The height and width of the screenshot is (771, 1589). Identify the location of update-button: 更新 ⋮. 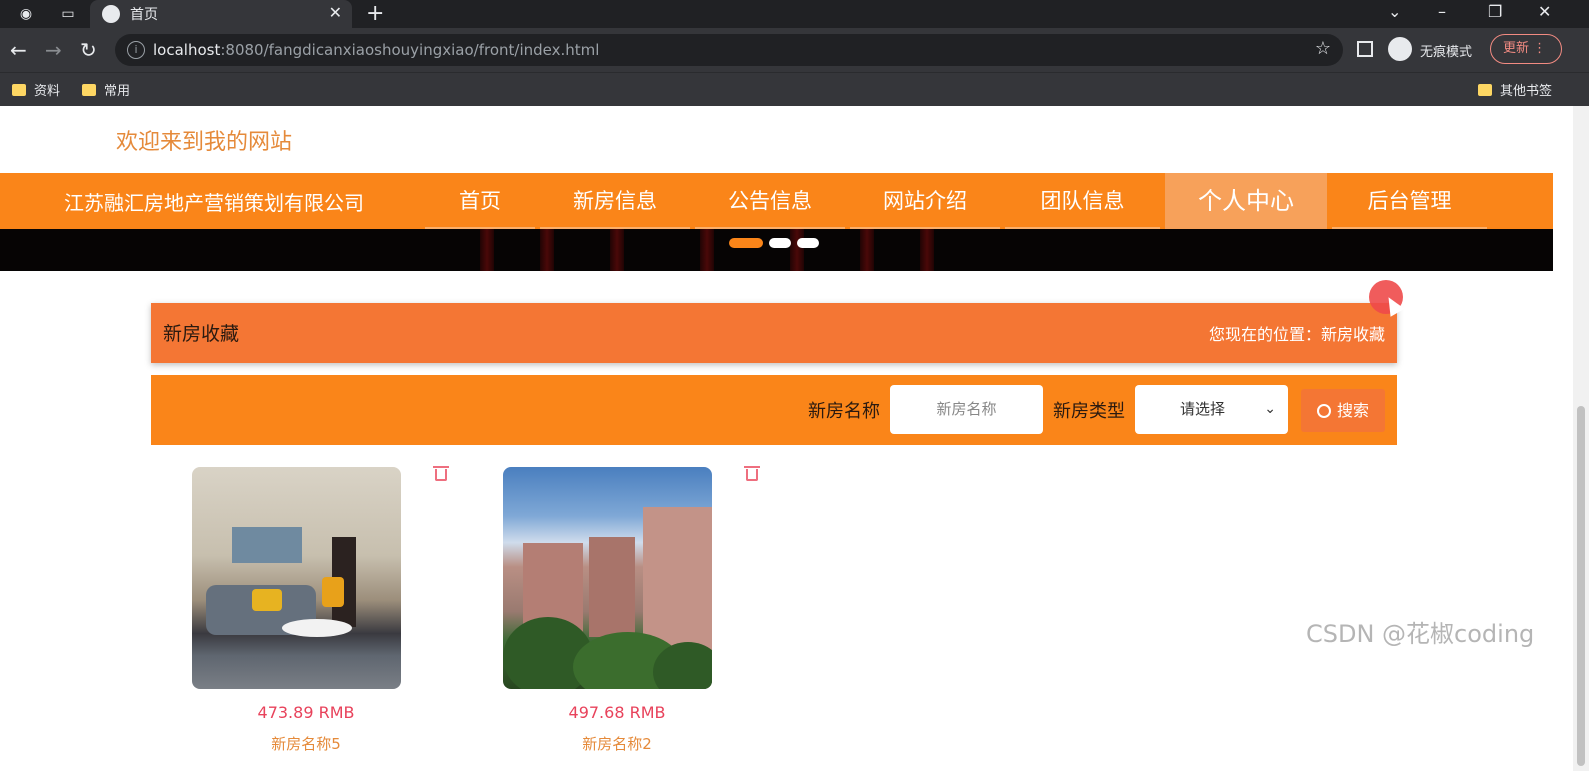
(1526, 49).